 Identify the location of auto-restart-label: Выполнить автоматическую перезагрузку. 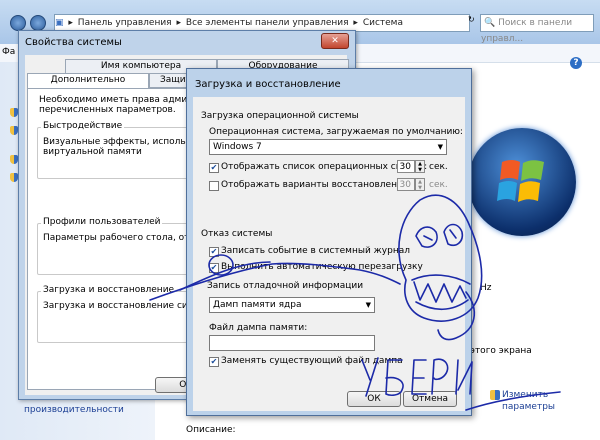
(322, 267).